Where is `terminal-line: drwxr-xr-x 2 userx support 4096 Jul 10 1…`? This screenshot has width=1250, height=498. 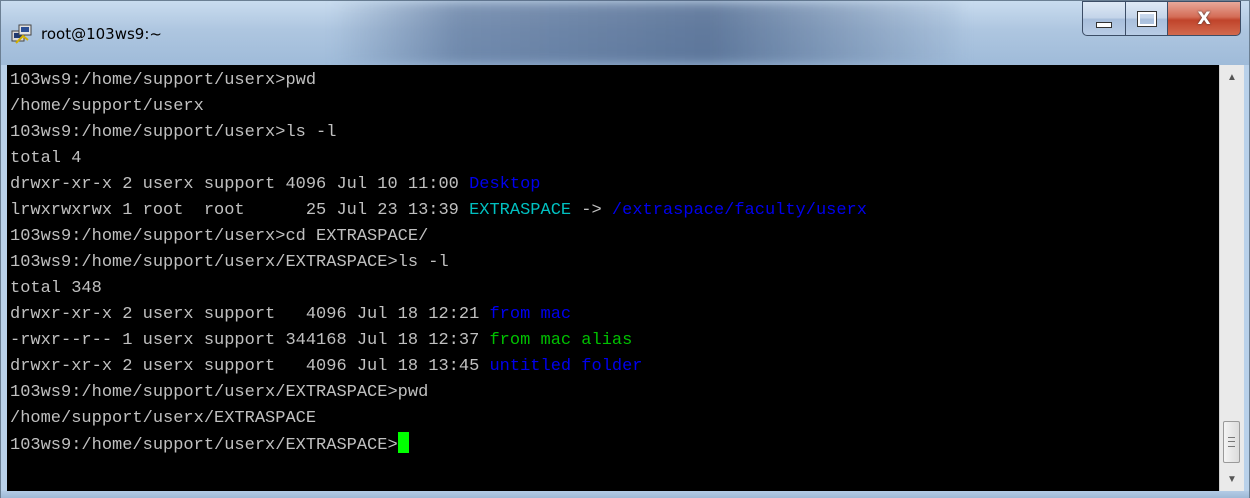 terminal-line: drwxr-xr-x 2 userx support 4096 Jul 10 1… is located at coordinates (614, 185).